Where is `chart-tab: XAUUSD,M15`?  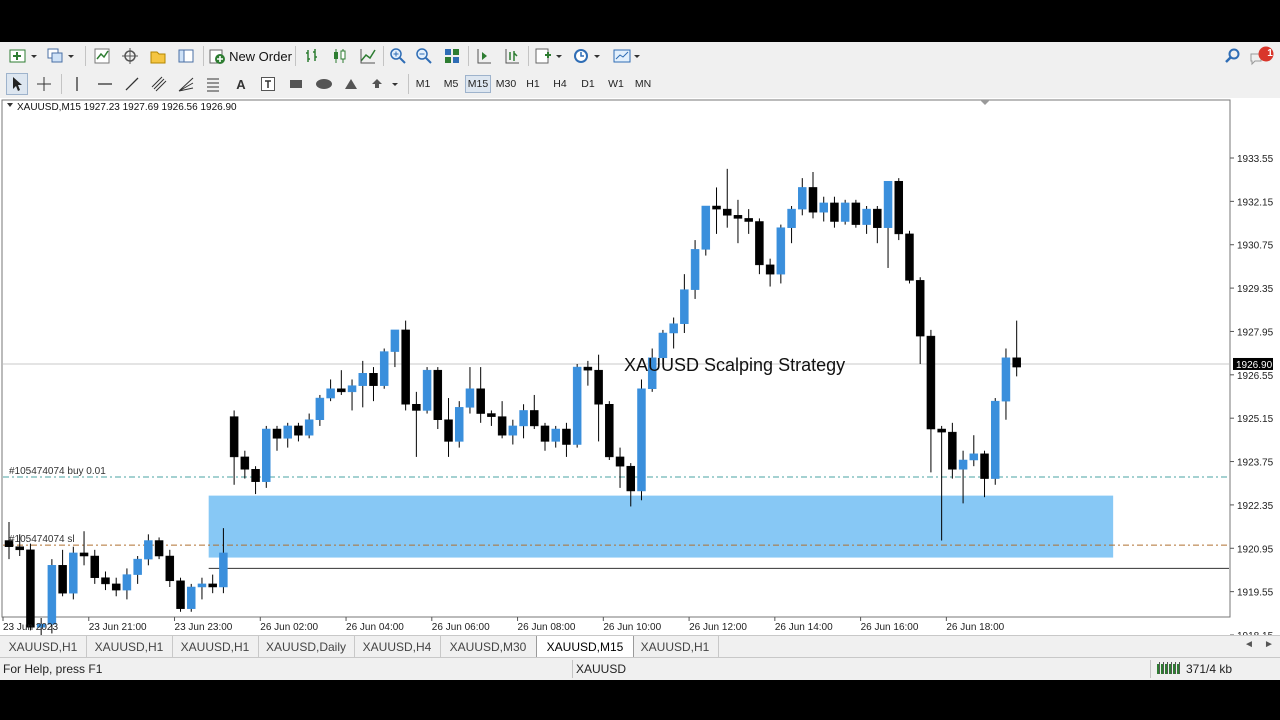 chart-tab: XAUUSD,M15 is located at coordinates (585, 647).